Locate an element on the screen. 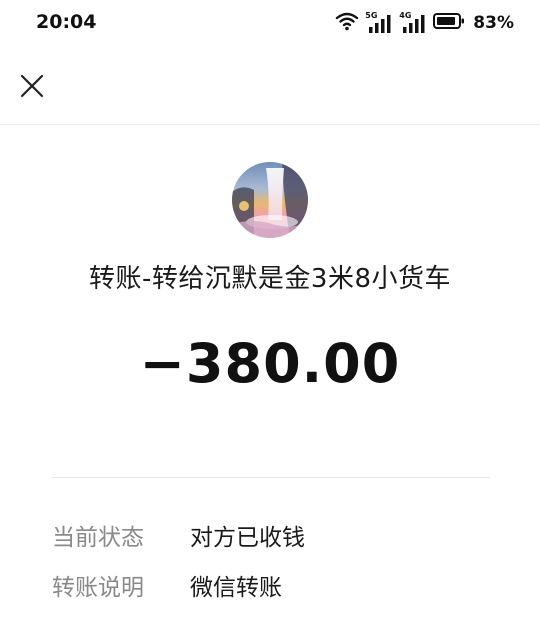  detail-label: 转账说明 is located at coordinates (98, 588).